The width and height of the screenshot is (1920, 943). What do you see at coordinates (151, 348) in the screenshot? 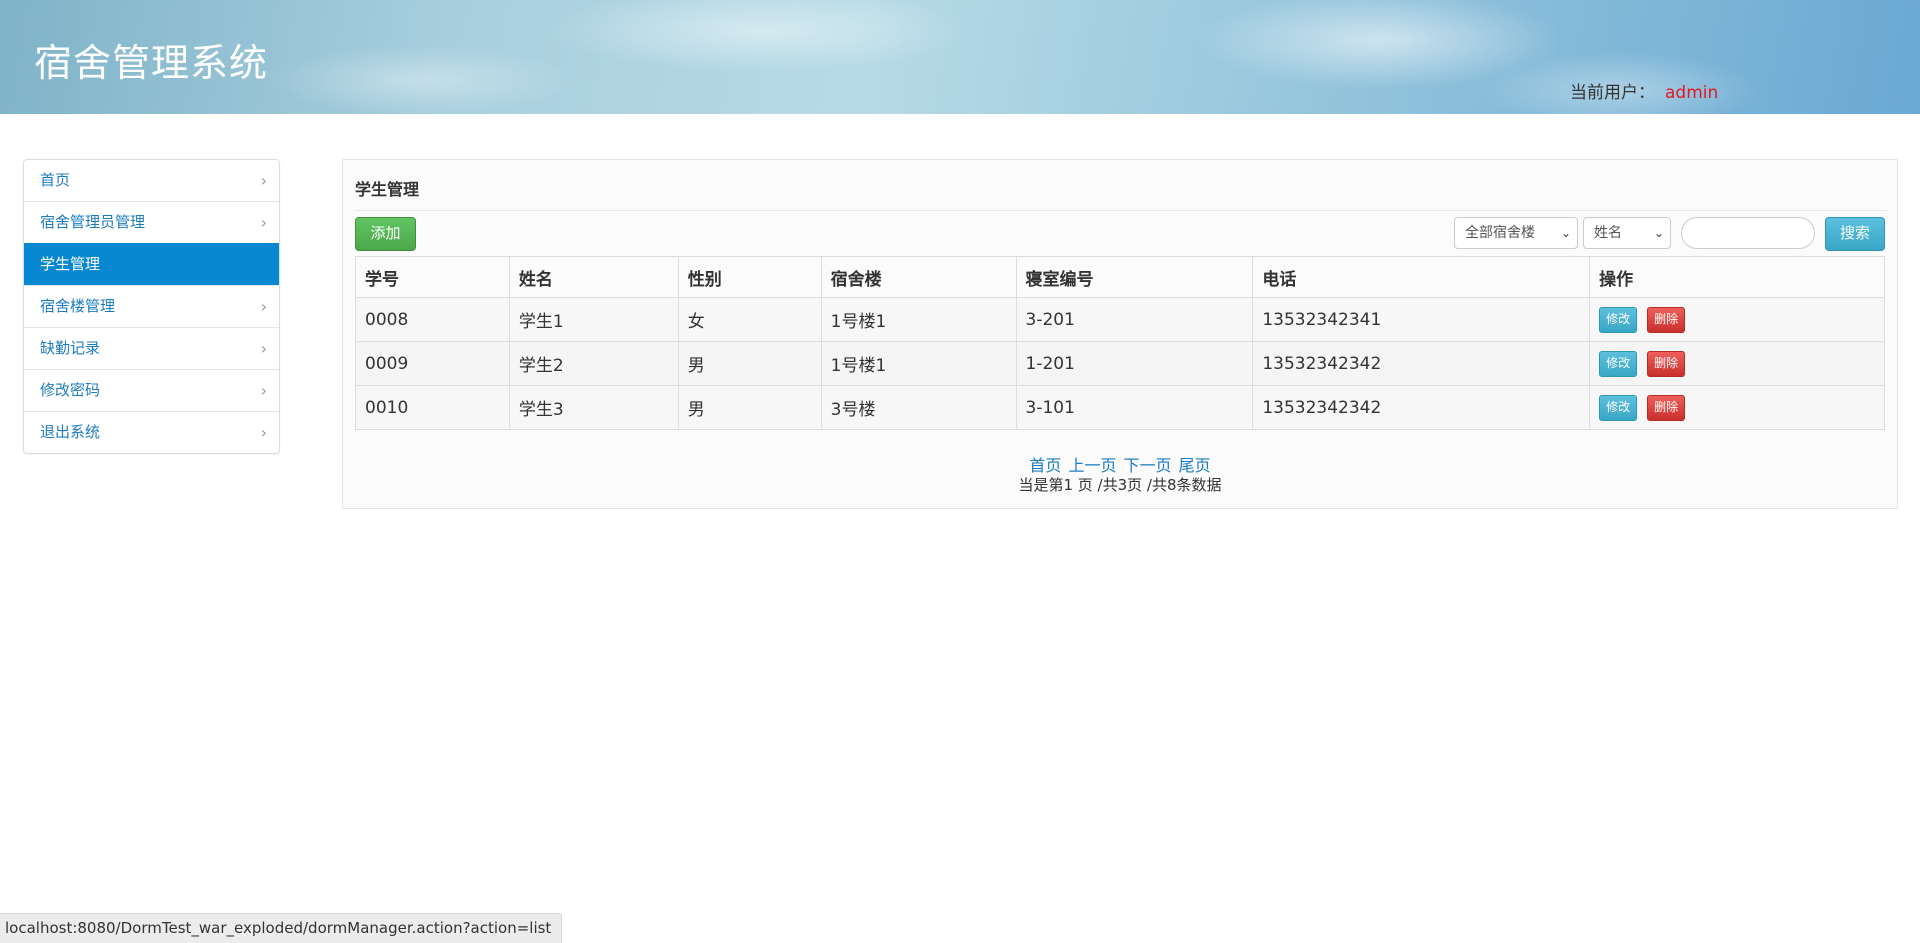
I see `sidebar-item-absence: 缺勤记录 ›` at bounding box center [151, 348].